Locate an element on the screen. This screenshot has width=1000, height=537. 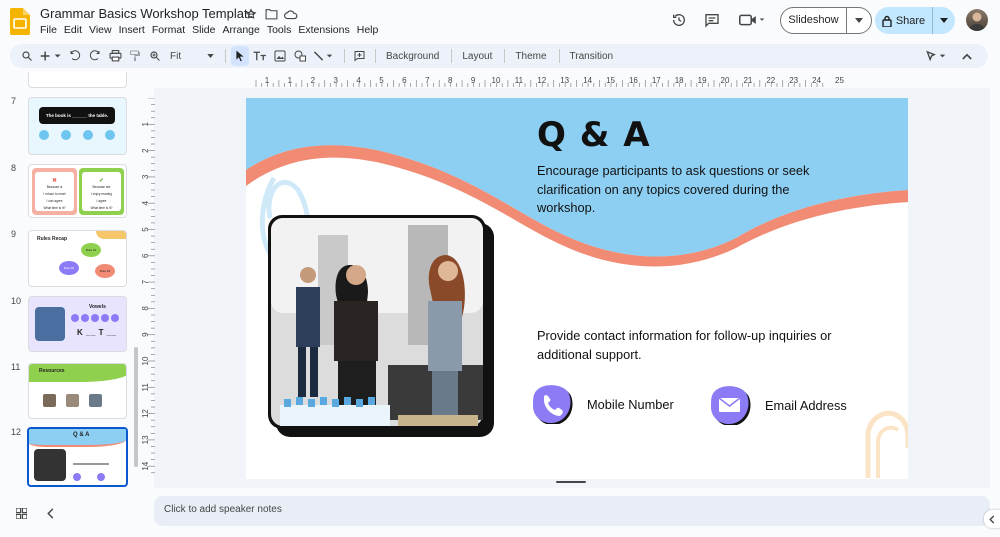
participants-photo is located at coordinates (381, 326).